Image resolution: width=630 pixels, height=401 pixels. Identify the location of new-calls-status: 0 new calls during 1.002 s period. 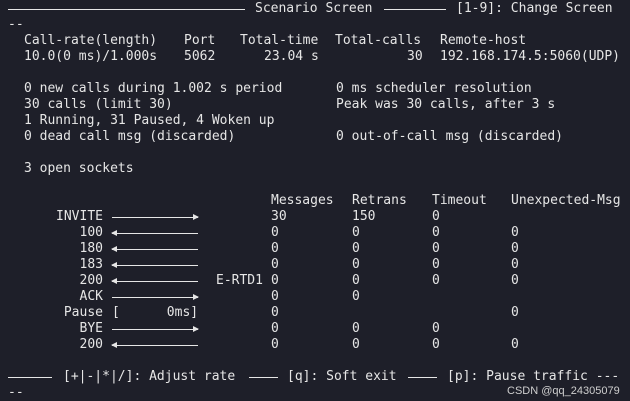
(153, 88).